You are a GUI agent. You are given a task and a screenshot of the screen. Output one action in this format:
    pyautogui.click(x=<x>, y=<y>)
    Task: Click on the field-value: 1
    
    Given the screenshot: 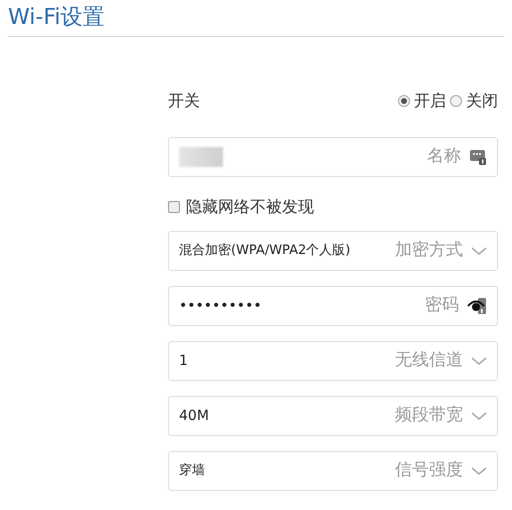 What is the action you would take?
    pyautogui.click(x=184, y=361)
    